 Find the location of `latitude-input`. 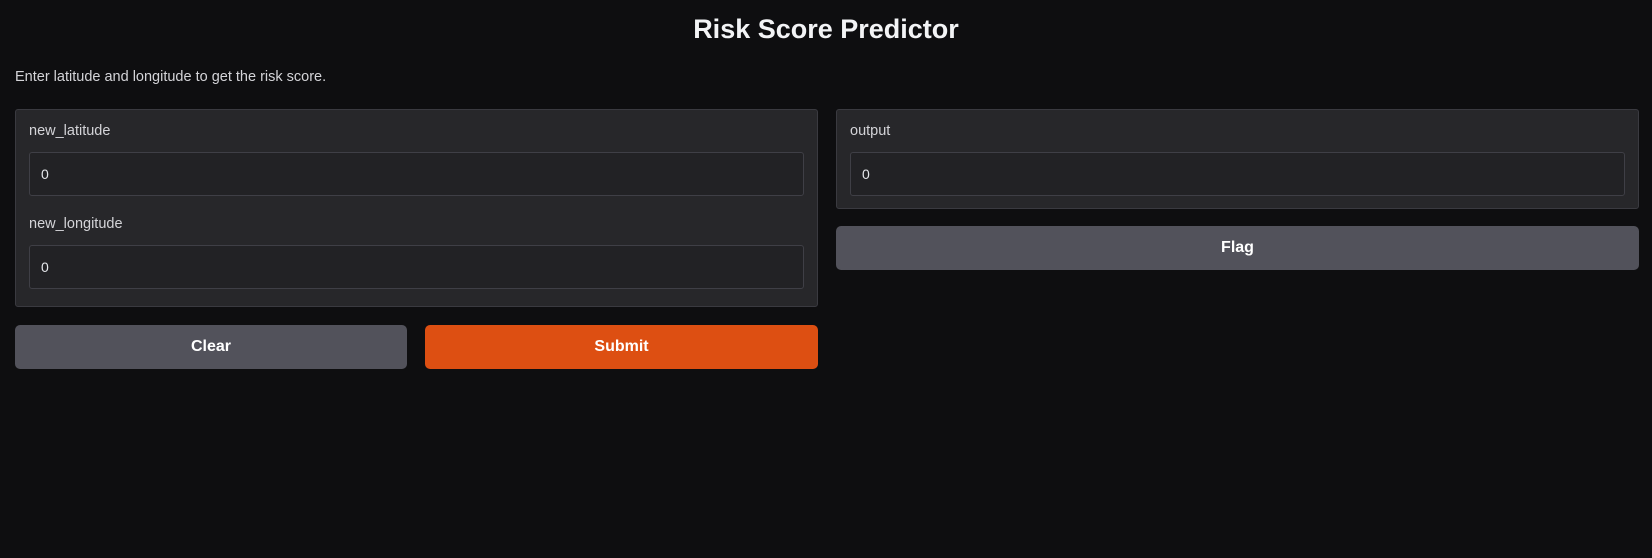

latitude-input is located at coordinates (416, 174).